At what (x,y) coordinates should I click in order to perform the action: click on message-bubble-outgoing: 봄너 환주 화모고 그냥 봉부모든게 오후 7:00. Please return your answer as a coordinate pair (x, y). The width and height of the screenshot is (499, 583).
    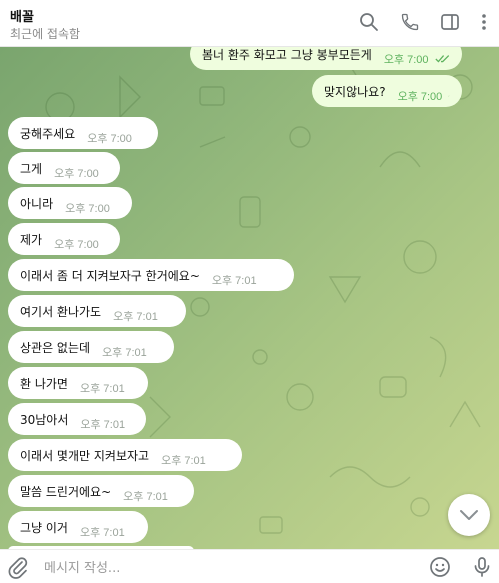
    Looking at the image, I should click on (326, 58).